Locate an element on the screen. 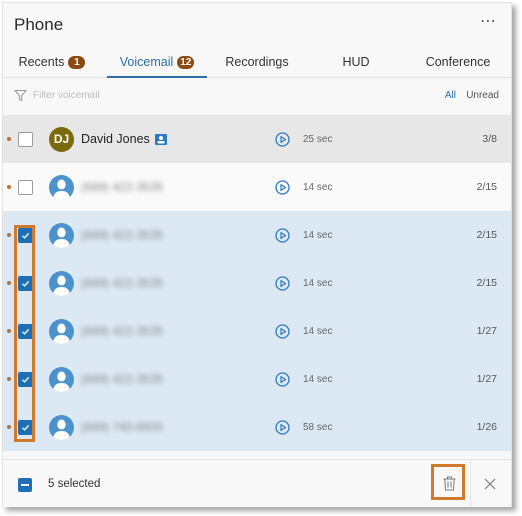 The width and height of the screenshot is (522, 516). voicemail-row: DJ David Jones 25 sec 3/8 is located at coordinates (257, 139).